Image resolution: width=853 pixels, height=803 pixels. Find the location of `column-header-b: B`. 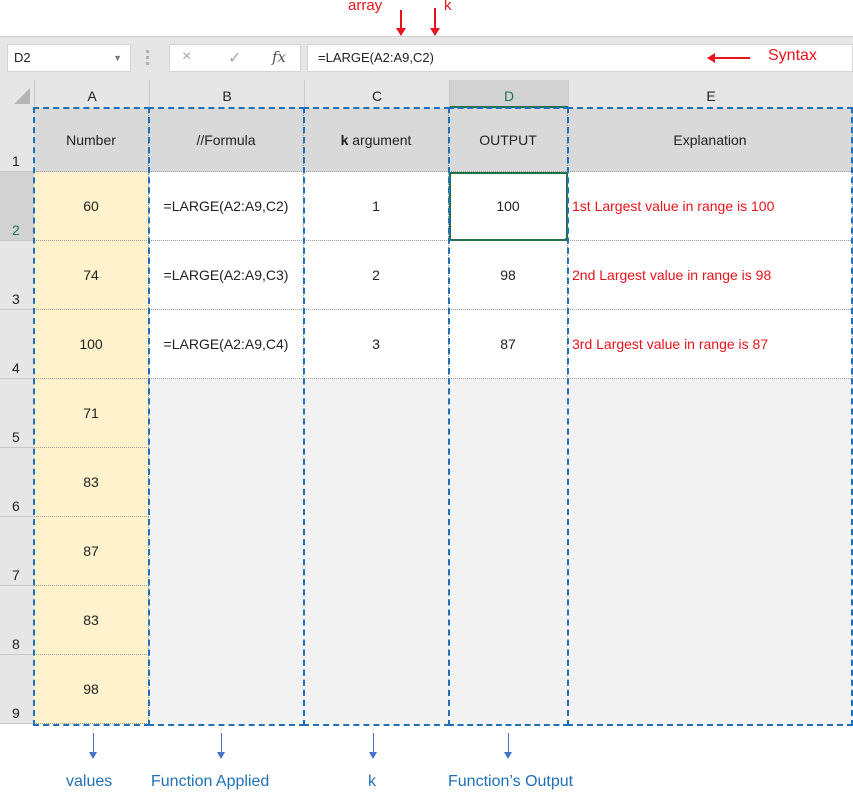

column-header-b: B is located at coordinates (226, 94).